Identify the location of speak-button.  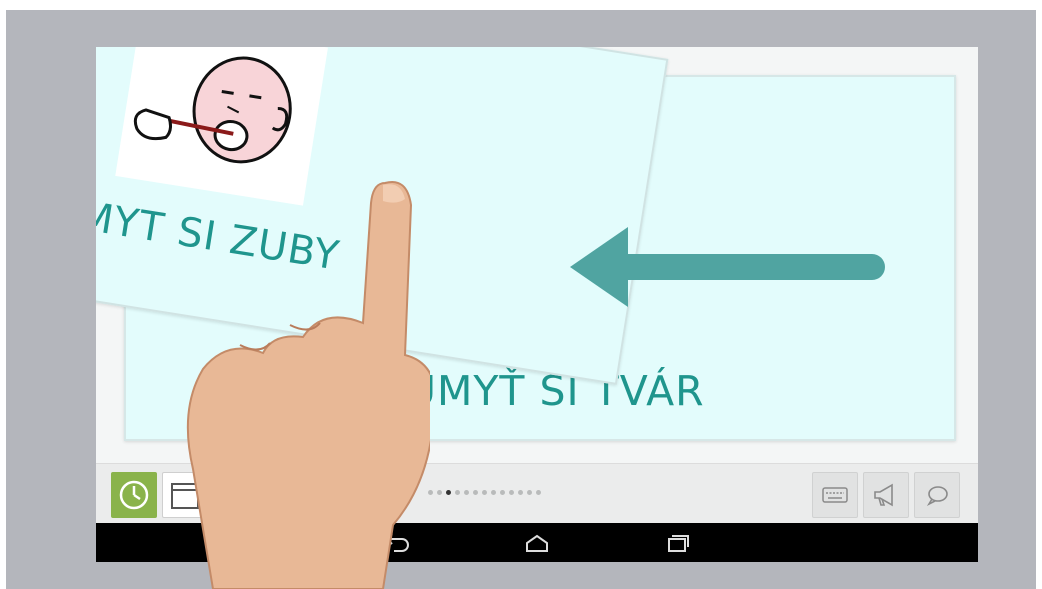
(886, 495).